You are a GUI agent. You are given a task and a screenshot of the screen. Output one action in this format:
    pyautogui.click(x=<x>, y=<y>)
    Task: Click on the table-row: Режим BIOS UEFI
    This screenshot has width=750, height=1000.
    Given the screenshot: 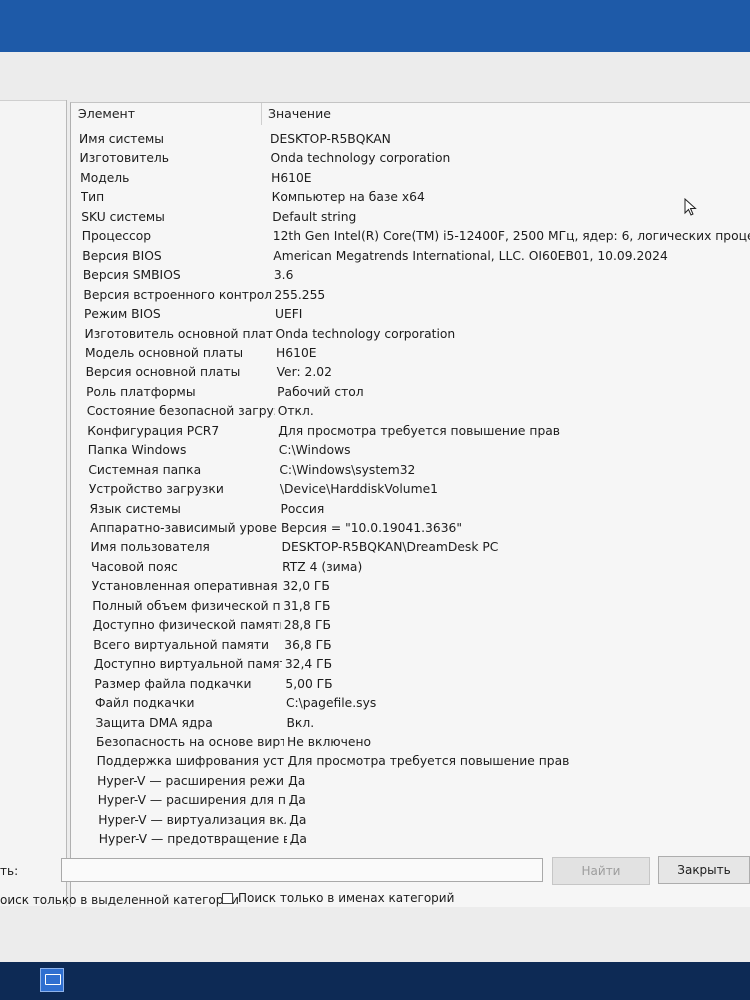 What is the action you would take?
    pyautogui.click(x=412, y=314)
    